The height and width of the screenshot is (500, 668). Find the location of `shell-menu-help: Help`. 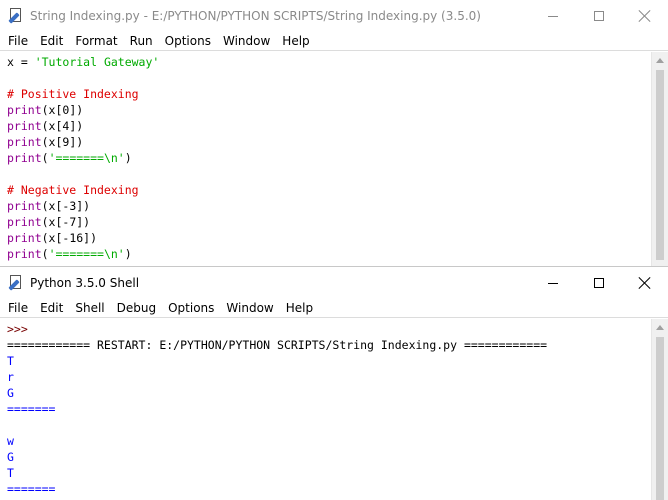

shell-menu-help: Help is located at coordinates (299, 308).